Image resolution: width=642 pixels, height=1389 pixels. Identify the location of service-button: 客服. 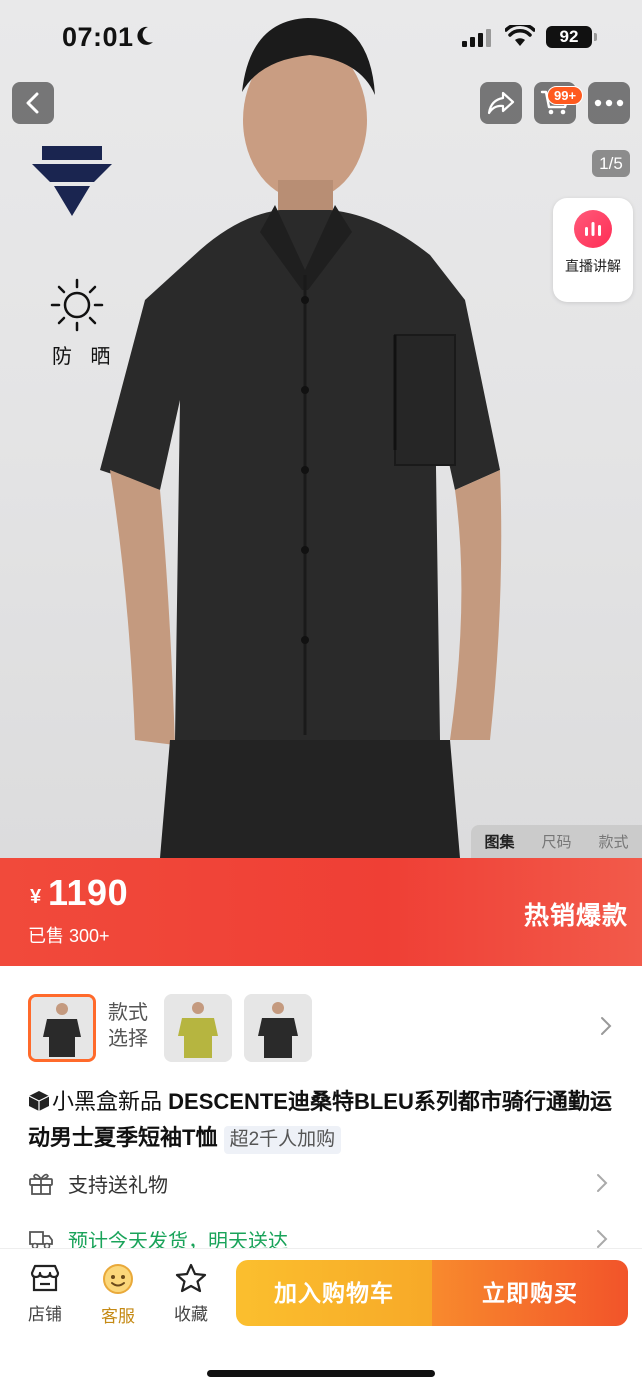
(118, 1295).